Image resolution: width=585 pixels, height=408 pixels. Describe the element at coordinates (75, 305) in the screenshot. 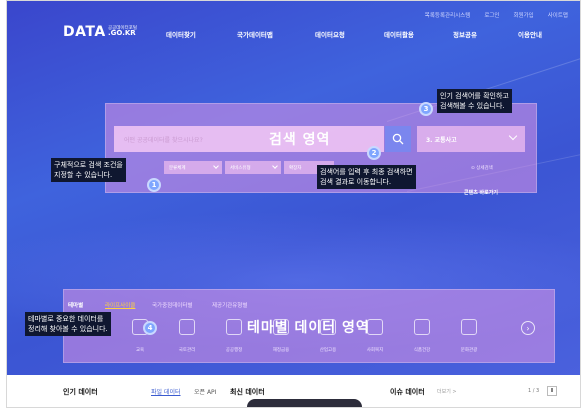

I see `tab-theme: 테마별` at that location.